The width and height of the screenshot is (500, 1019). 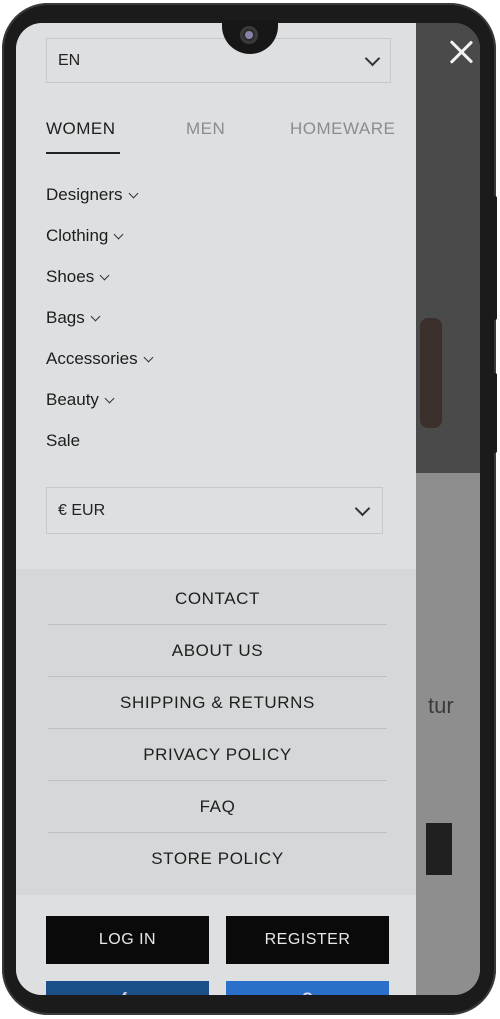 I want to click on category-accessories: Accessories, so click(x=100, y=359).